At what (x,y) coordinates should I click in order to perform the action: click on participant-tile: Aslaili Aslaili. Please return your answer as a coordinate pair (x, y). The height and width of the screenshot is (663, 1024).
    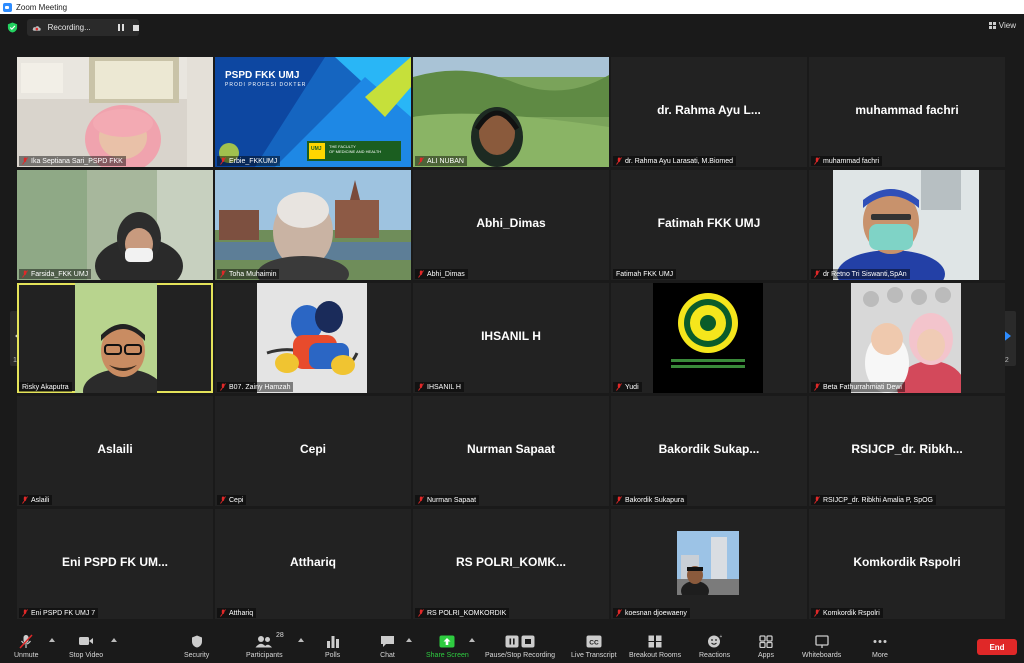
    Looking at the image, I should click on (115, 451).